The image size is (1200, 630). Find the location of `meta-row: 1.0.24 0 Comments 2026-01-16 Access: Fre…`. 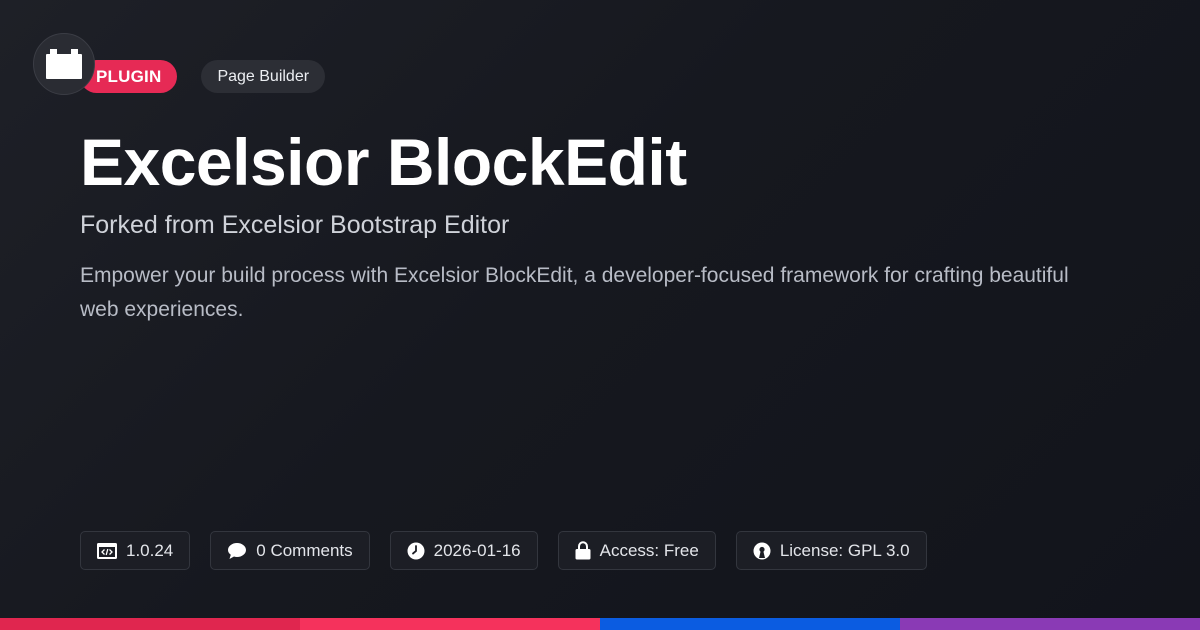

meta-row: 1.0.24 0 Comments 2026-01-16 Access: Fre… is located at coordinates (503, 550).